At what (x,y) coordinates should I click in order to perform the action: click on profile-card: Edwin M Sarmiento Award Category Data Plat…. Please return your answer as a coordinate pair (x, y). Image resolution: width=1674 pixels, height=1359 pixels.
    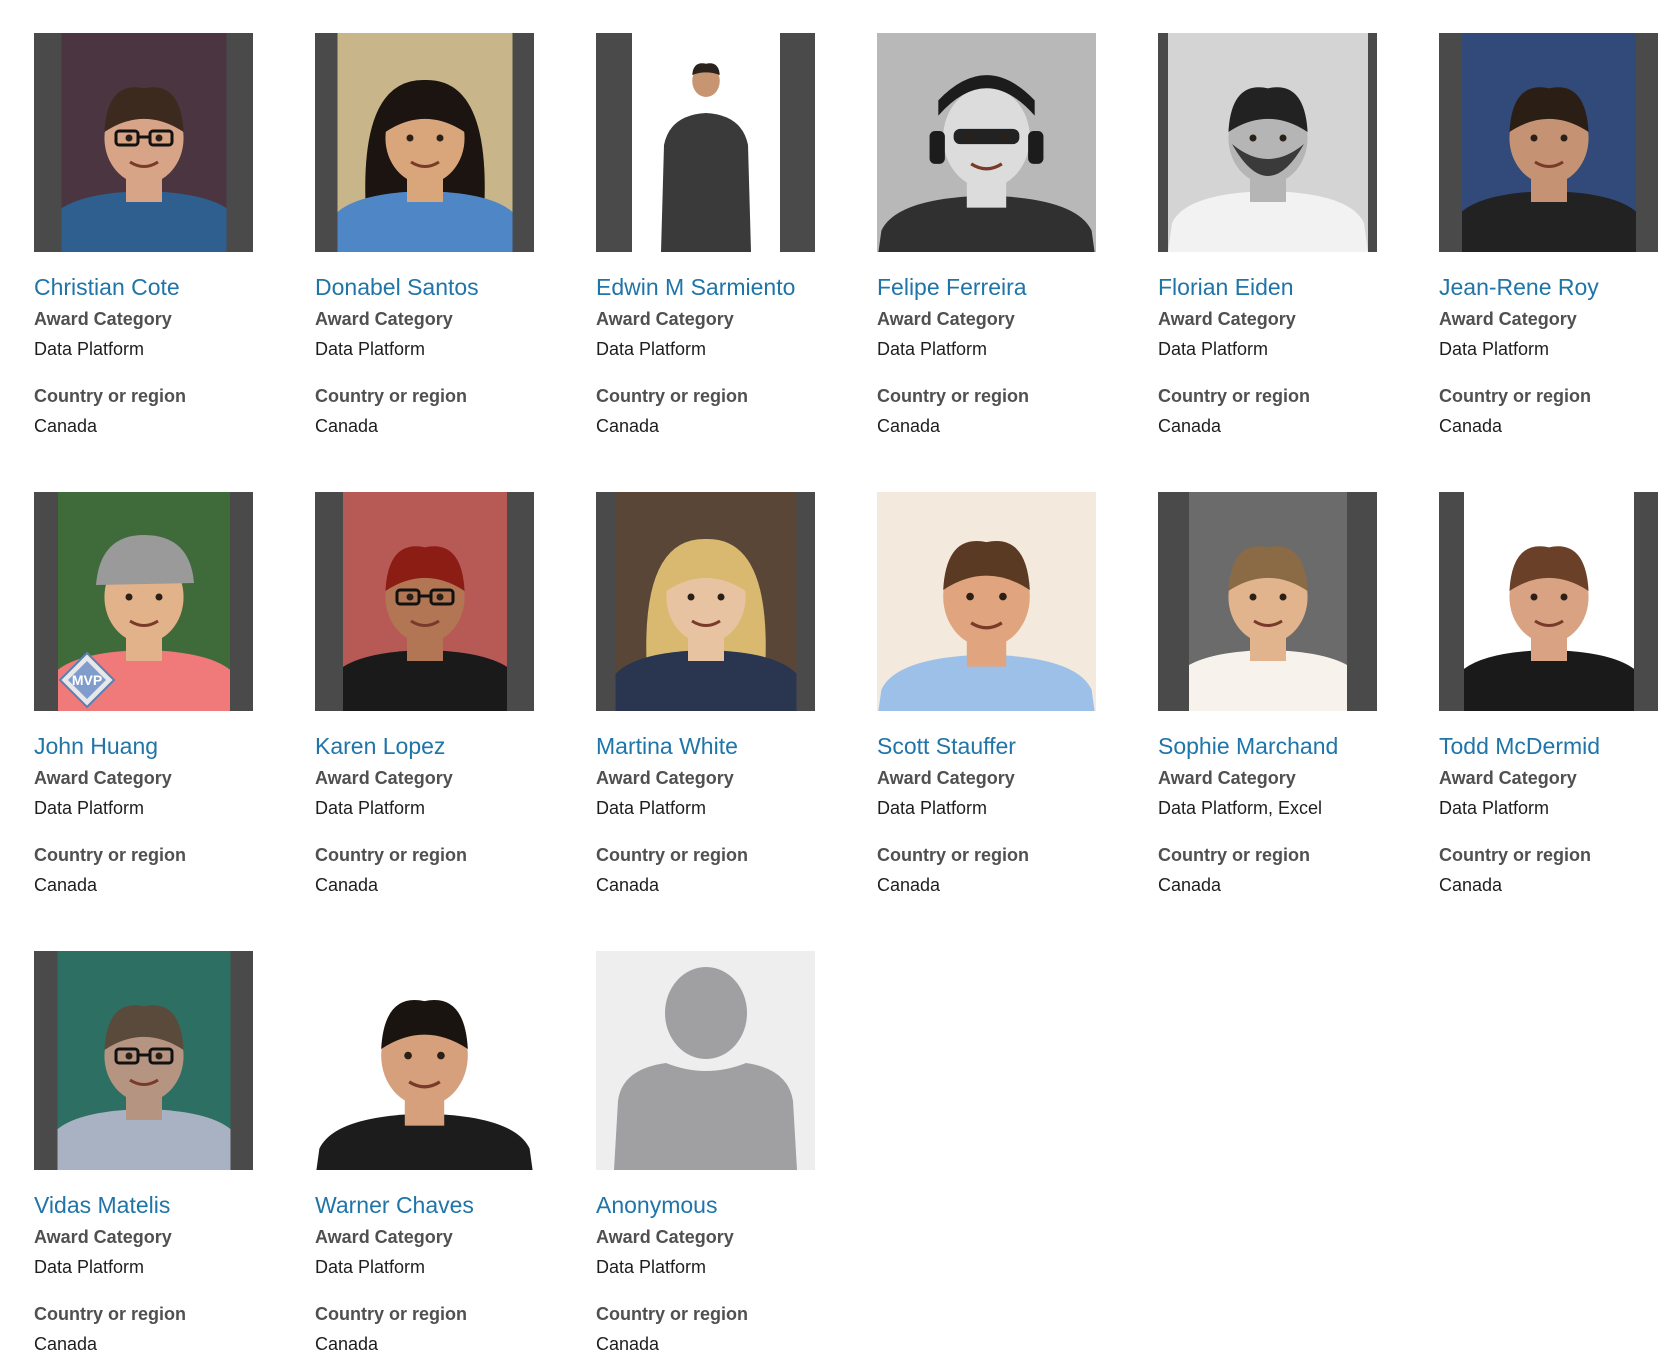
    Looking at the image, I should click on (711, 236).